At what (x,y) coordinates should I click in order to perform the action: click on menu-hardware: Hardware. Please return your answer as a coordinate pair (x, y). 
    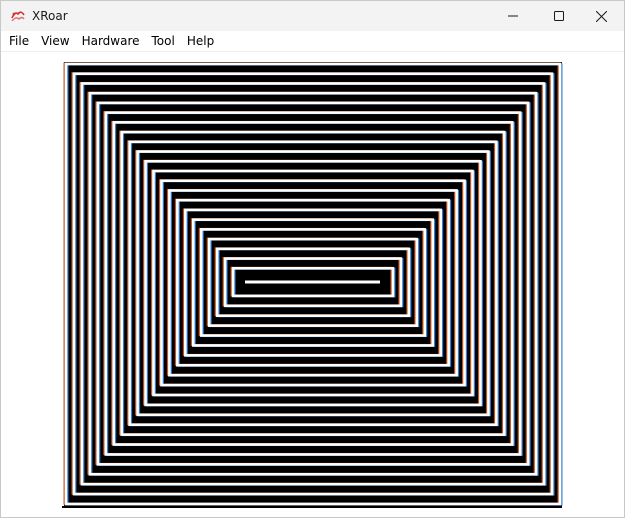
    Looking at the image, I should click on (111, 41).